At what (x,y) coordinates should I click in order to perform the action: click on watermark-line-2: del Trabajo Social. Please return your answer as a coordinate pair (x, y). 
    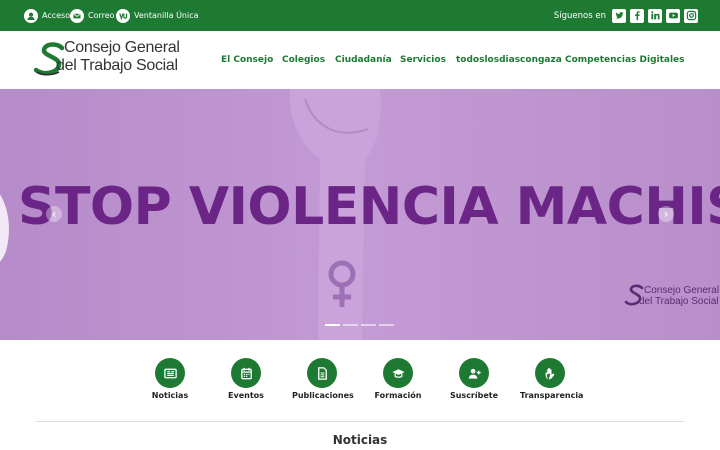
    Looking at the image, I should click on (679, 301).